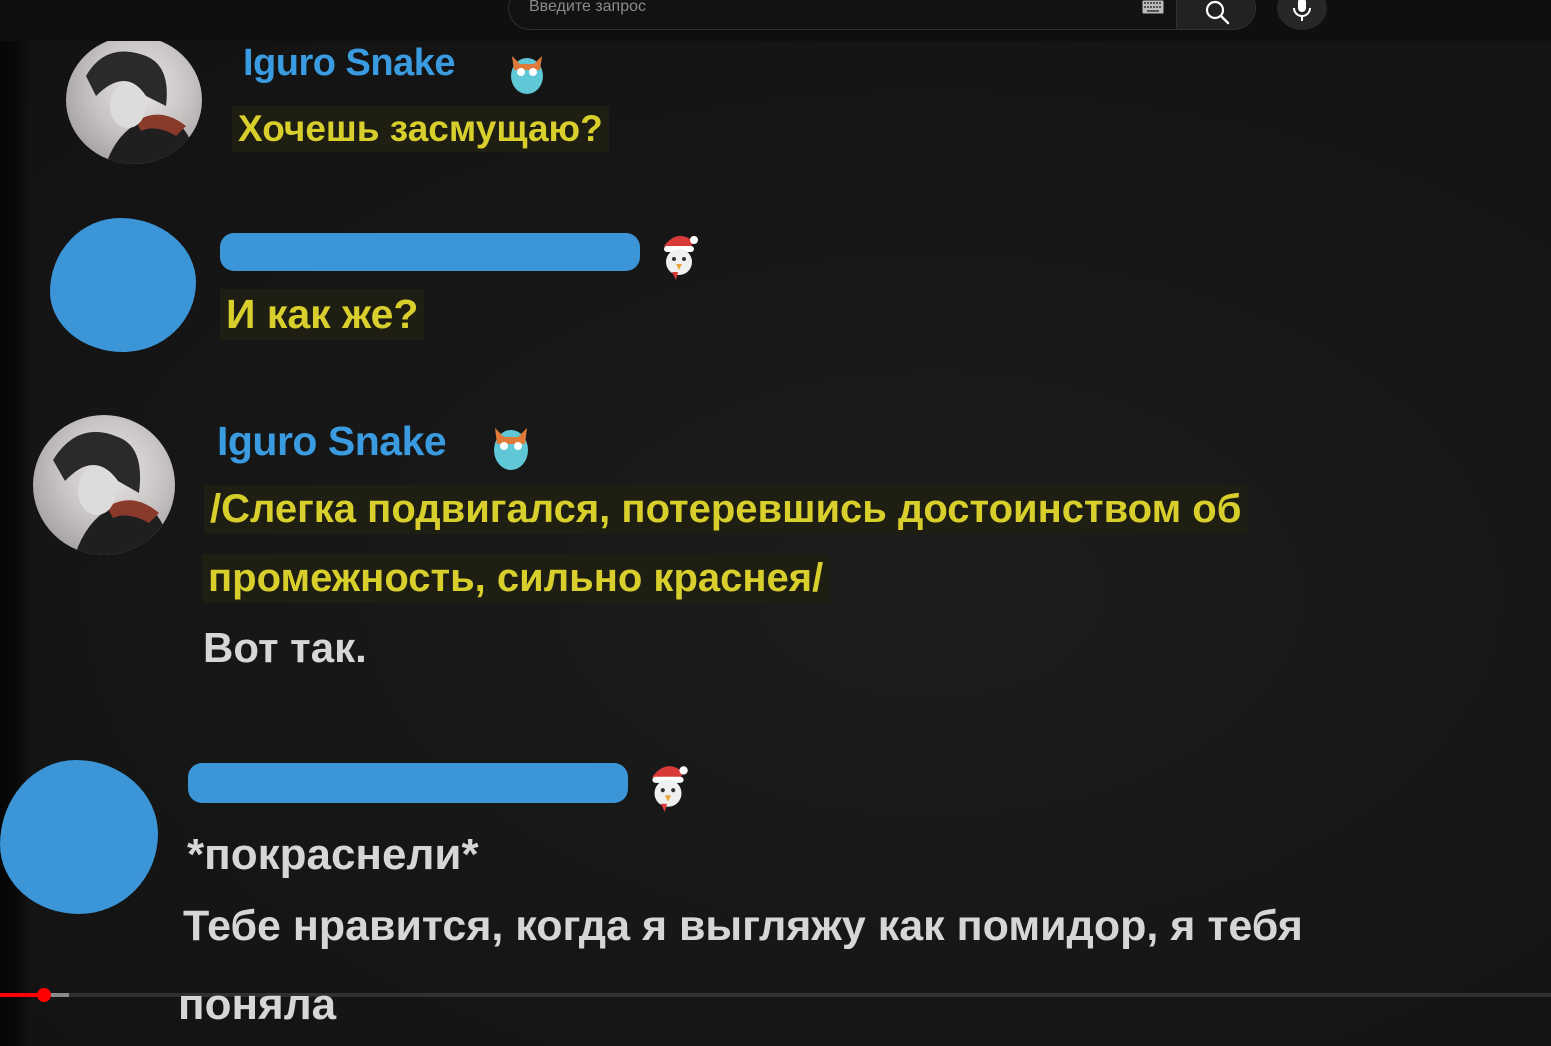 Image resolution: width=1551 pixels, height=1046 pixels. I want to click on message-text: И как же?, so click(322, 314).